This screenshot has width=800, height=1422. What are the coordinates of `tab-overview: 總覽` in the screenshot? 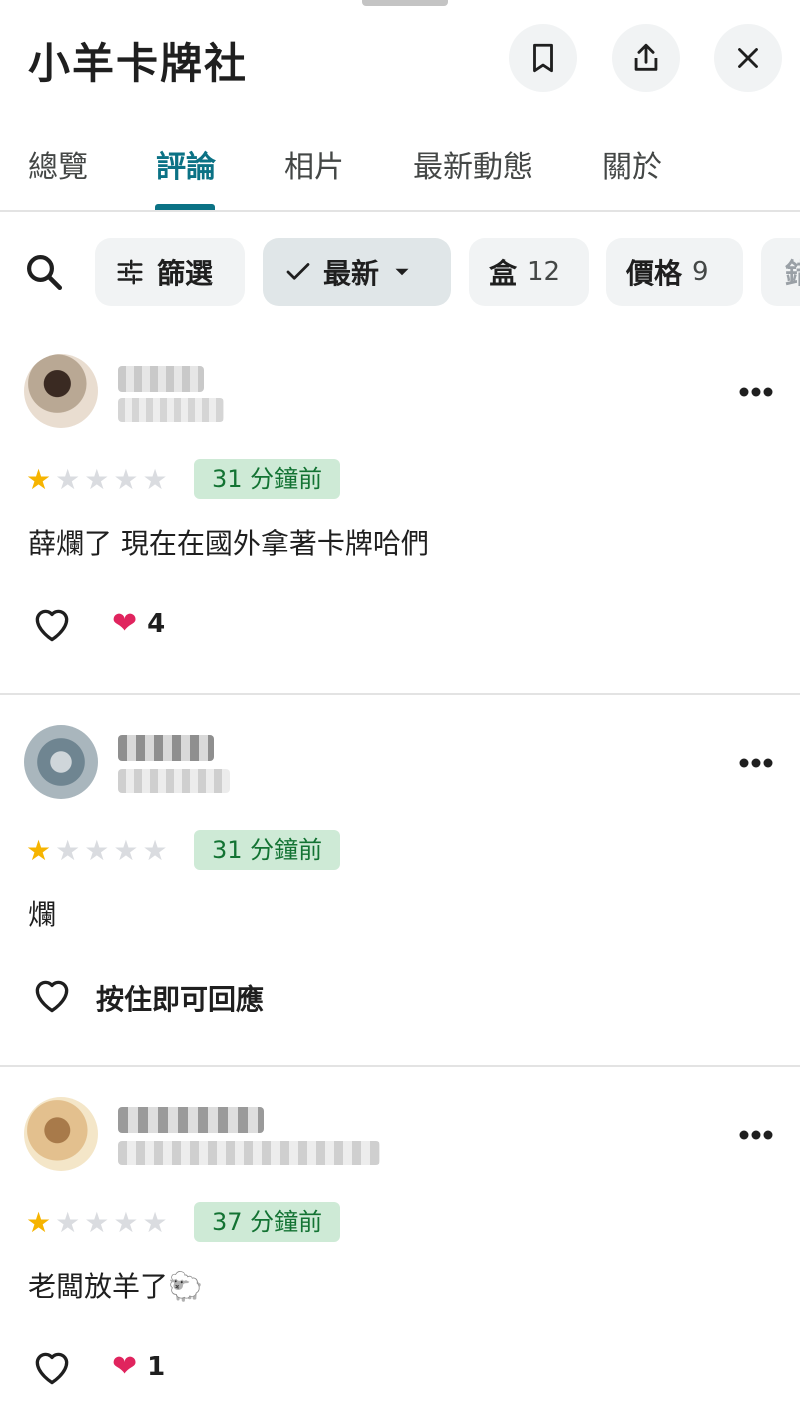 It's located at (58, 164).